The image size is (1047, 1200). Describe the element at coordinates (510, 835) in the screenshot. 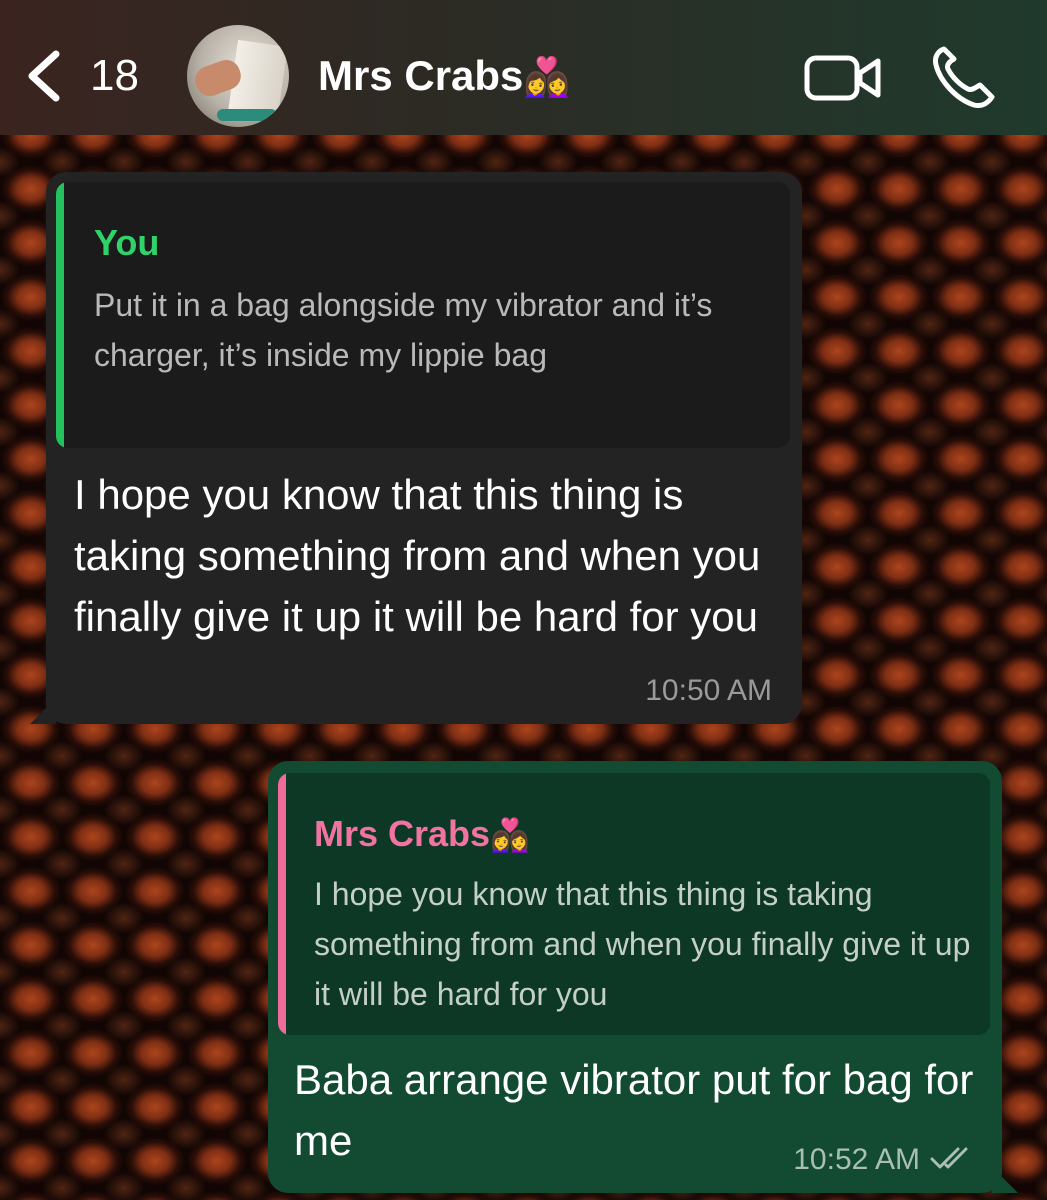

I see `quote-author-emoji: 👩‍❤️‍👩` at that location.